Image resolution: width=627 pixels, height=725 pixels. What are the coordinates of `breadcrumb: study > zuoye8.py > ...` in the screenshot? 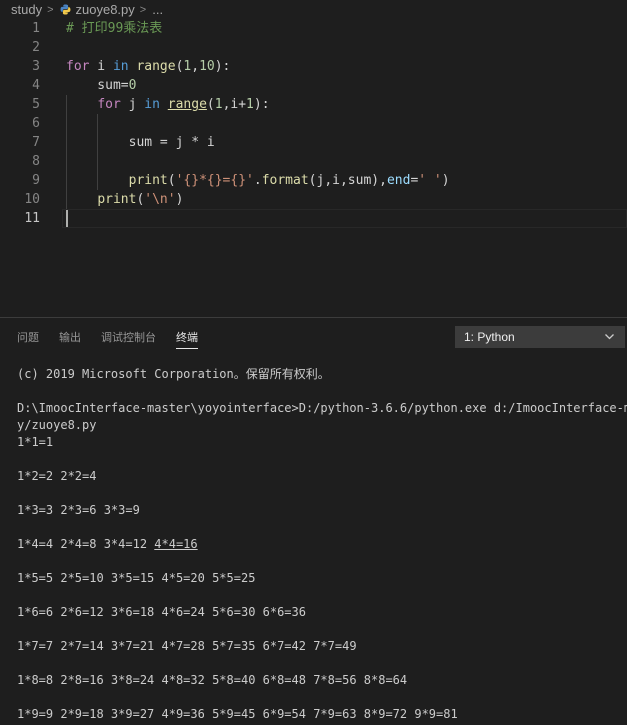 It's located at (313, 9).